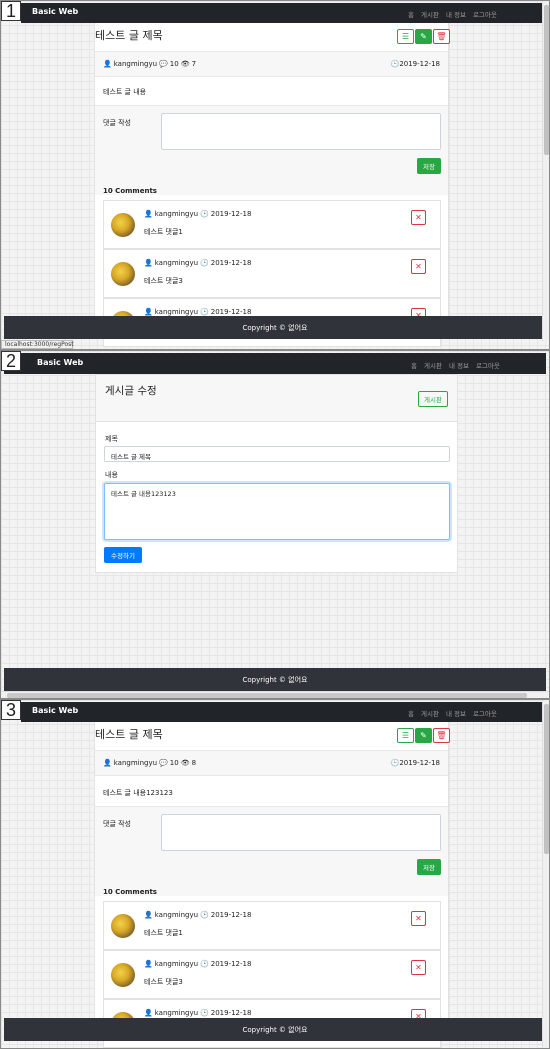 This screenshot has width=550, height=1049. What do you see at coordinates (276, 398) in the screenshot?
I see `edit-header: 게시글 수정 게시판` at bounding box center [276, 398].